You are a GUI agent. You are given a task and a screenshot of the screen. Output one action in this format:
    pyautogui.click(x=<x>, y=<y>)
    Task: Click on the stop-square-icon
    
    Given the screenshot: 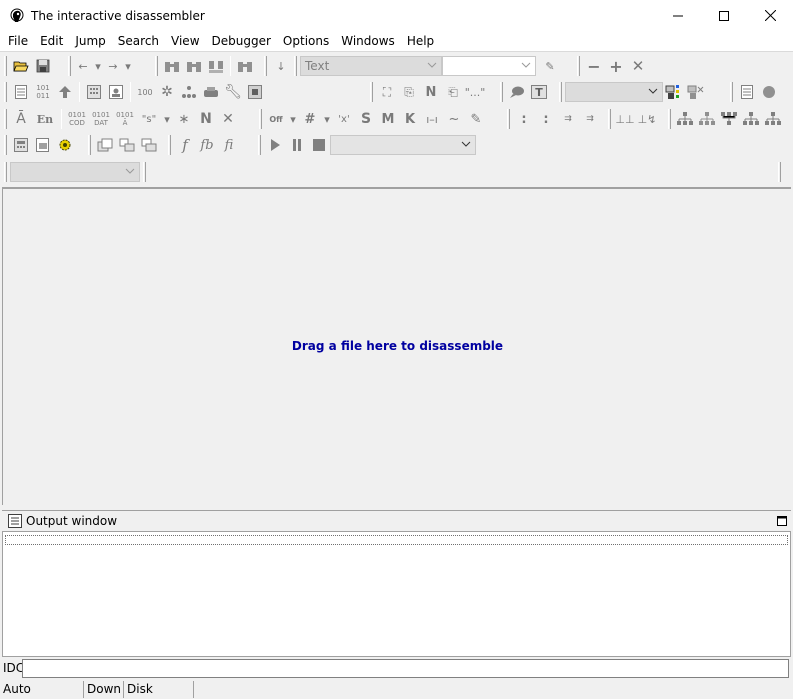 What is the action you would take?
    pyautogui.click(x=255, y=92)
    